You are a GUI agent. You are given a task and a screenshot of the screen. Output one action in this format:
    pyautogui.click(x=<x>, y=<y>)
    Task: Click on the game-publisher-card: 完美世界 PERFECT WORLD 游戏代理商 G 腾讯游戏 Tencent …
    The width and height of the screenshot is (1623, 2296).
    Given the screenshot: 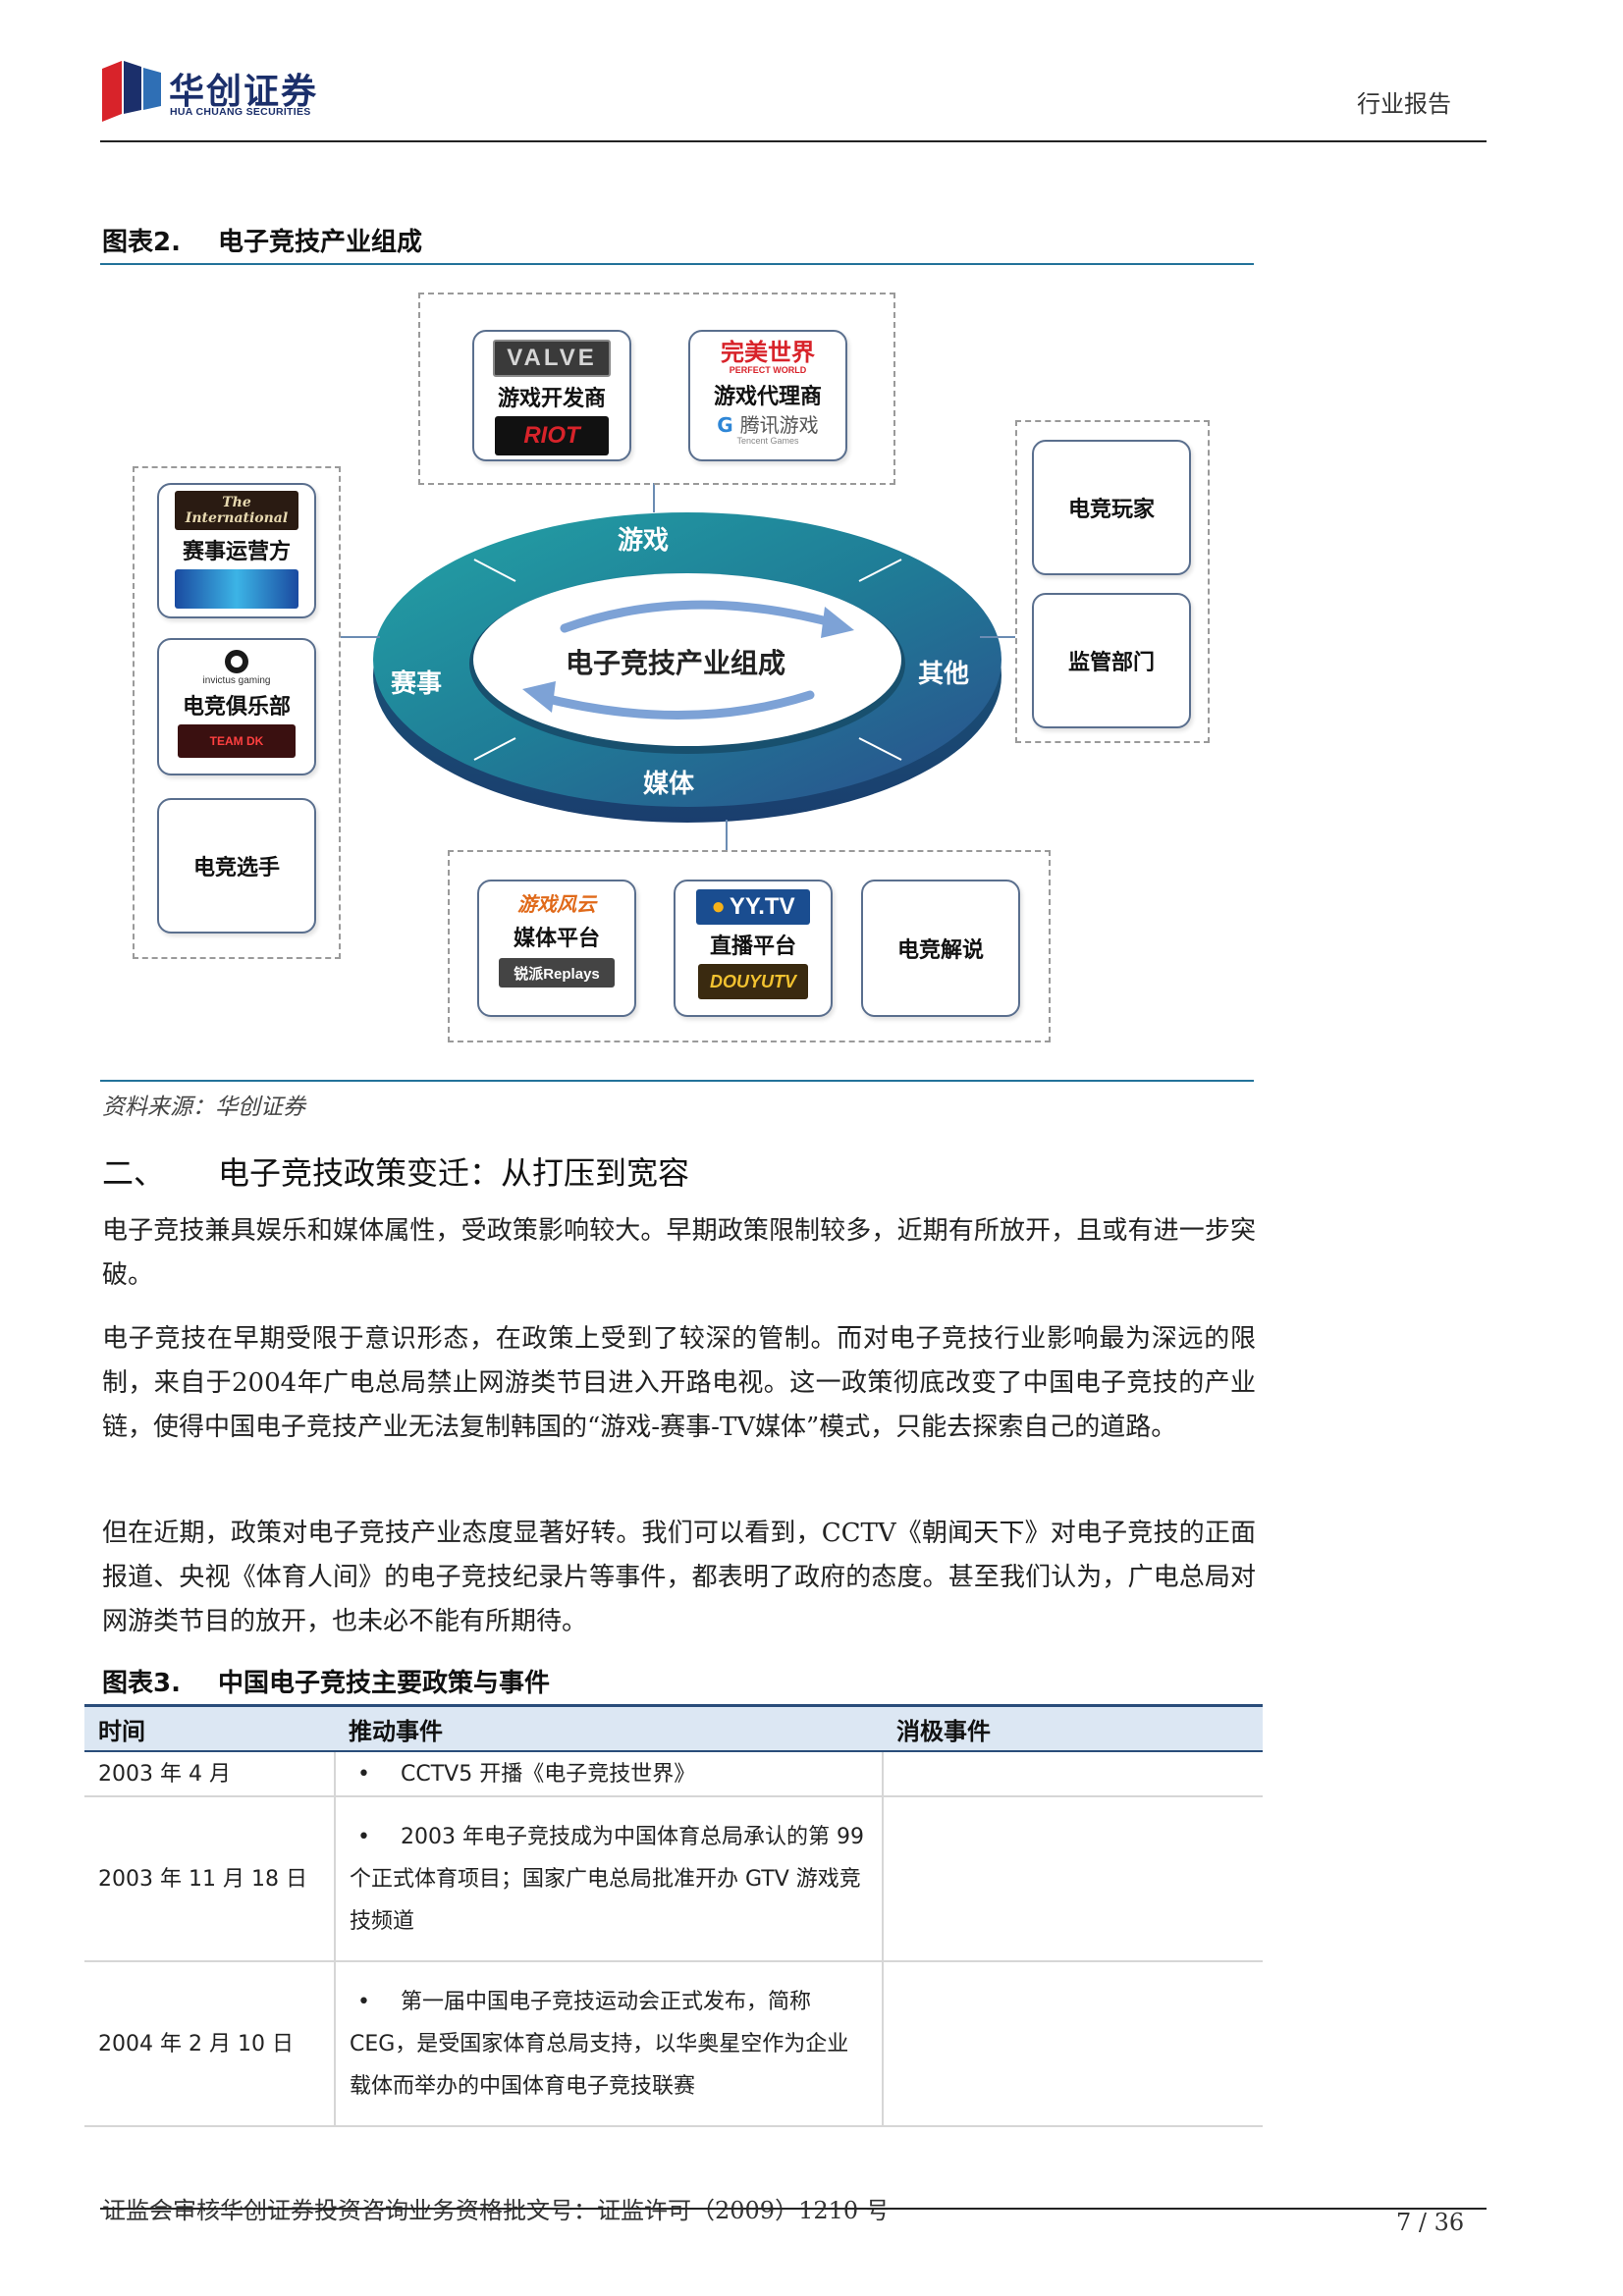 What is the action you would take?
    pyautogui.click(x=767, y=395)
    